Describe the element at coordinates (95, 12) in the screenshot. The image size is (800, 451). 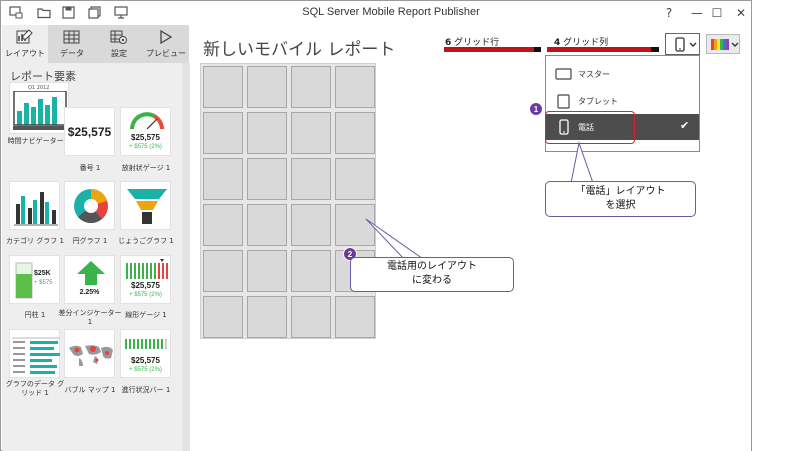
I see `save-as-icon` at that location.